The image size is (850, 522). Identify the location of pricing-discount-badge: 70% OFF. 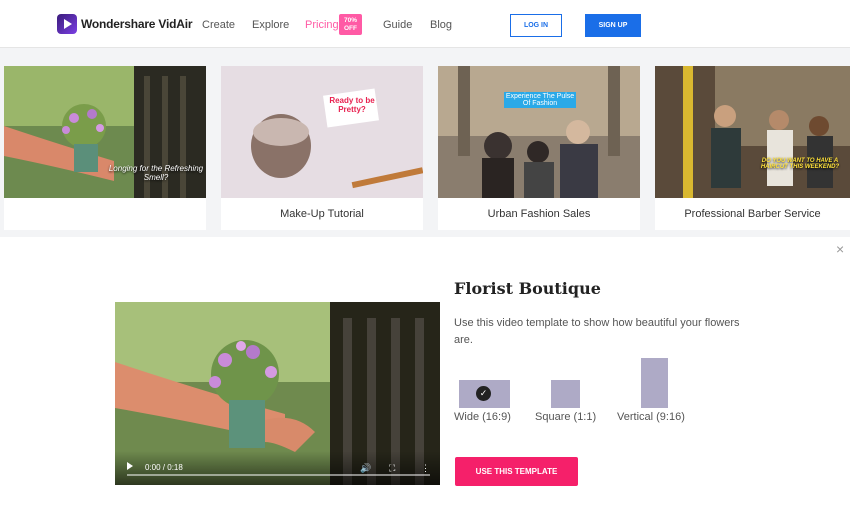
(350, 24).